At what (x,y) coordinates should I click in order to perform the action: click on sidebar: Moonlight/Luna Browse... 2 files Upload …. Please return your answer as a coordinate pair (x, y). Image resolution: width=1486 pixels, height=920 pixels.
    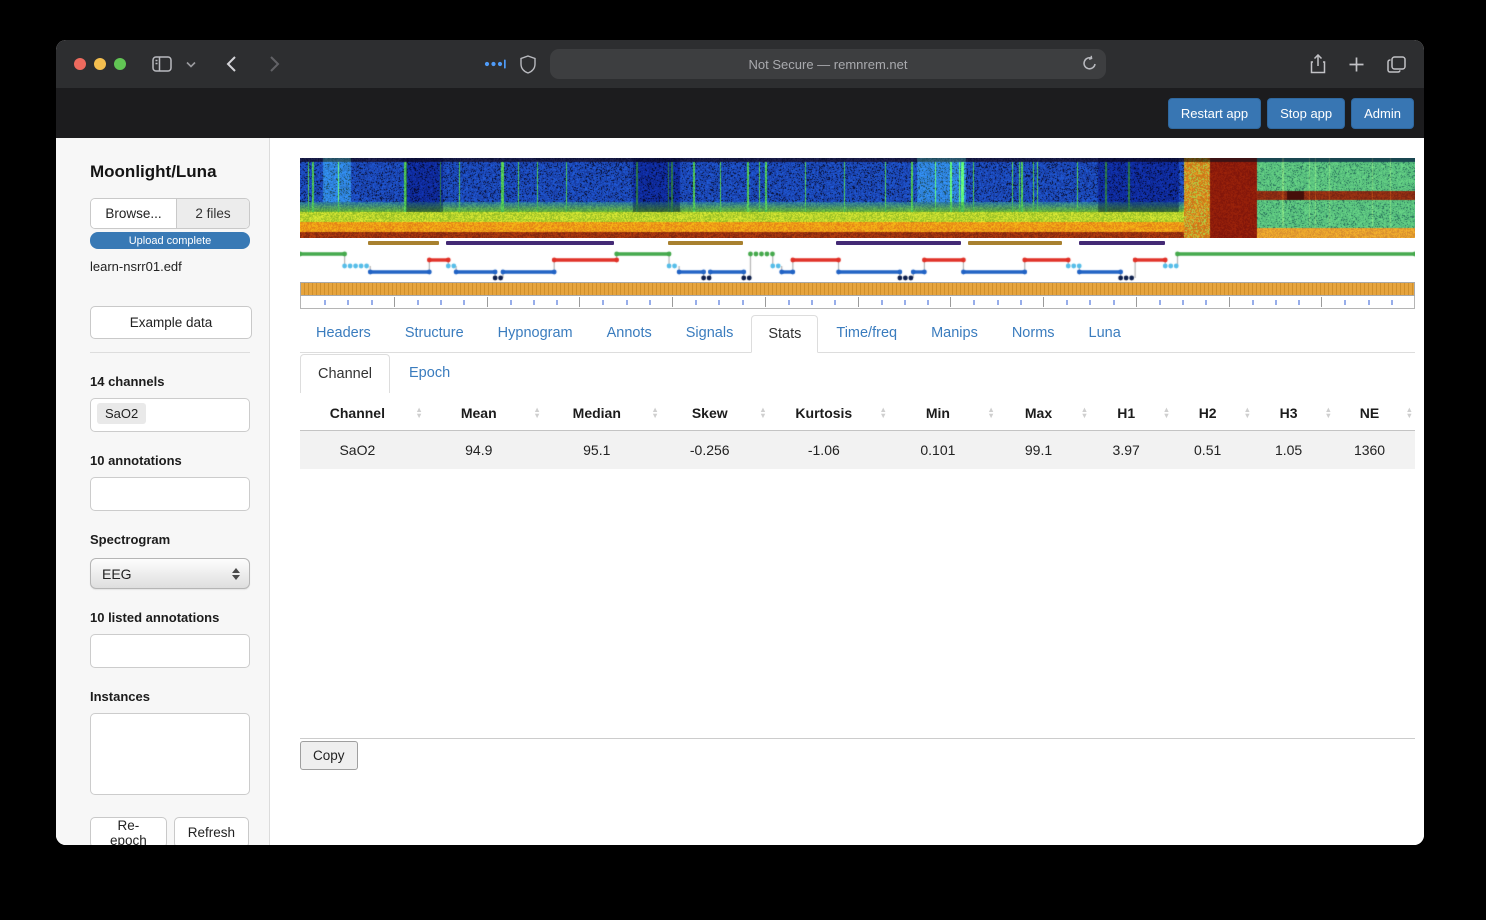
    Looking at the image, I should click on (163, 491).